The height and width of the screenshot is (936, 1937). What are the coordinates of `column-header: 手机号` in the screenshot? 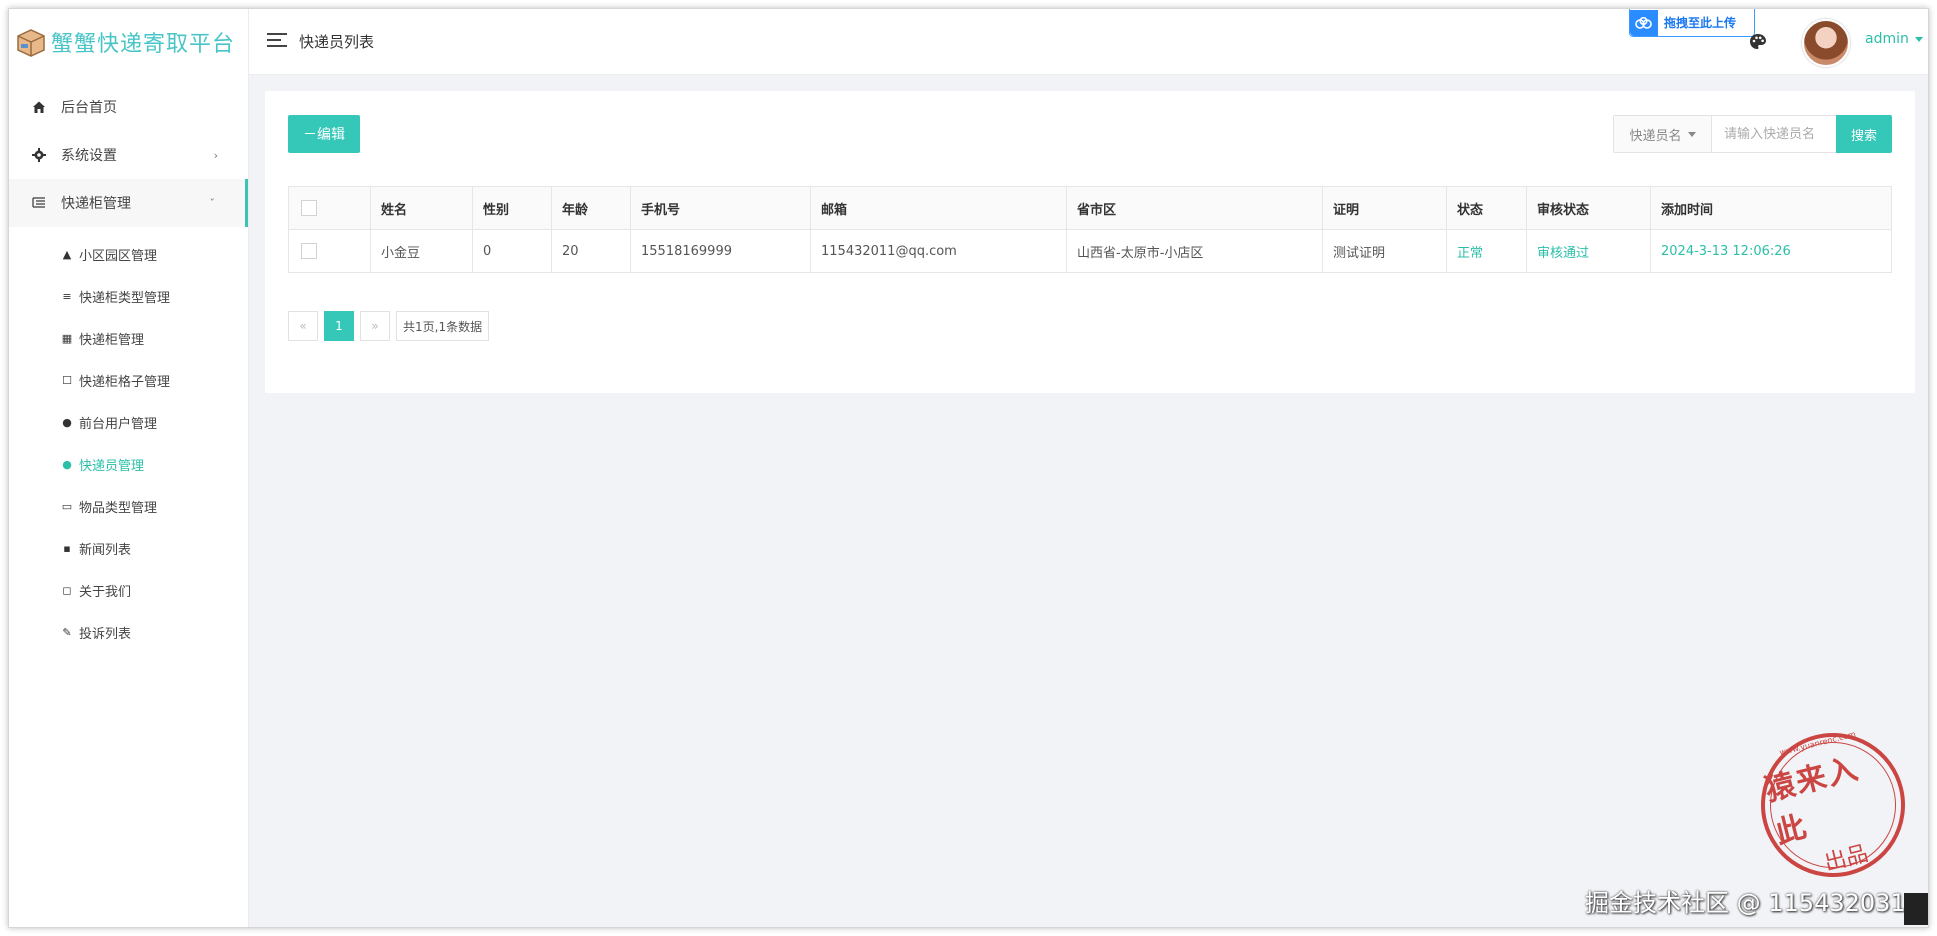 It's located at (720, 208).